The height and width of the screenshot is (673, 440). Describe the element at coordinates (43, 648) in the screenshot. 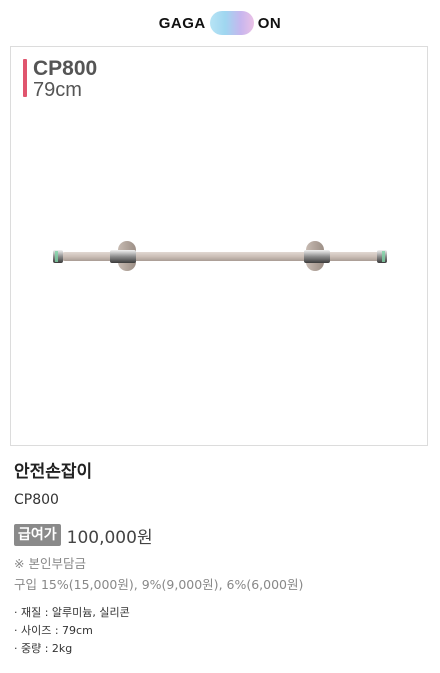

I see `spec-item-weight: · 중량 : 2kg` at that location.